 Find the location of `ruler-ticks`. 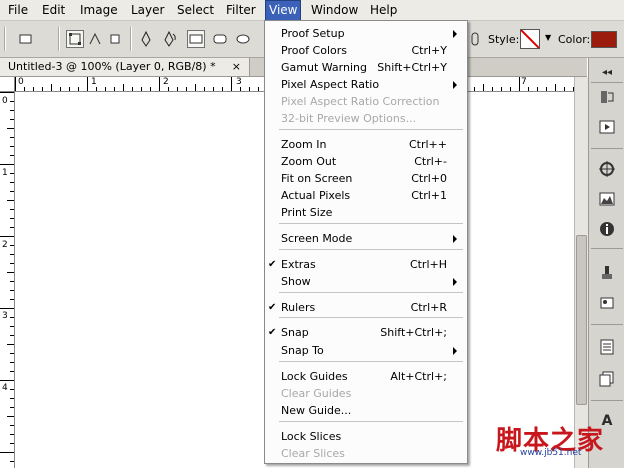

ruler-ticks is located at coordinates (7, 277).